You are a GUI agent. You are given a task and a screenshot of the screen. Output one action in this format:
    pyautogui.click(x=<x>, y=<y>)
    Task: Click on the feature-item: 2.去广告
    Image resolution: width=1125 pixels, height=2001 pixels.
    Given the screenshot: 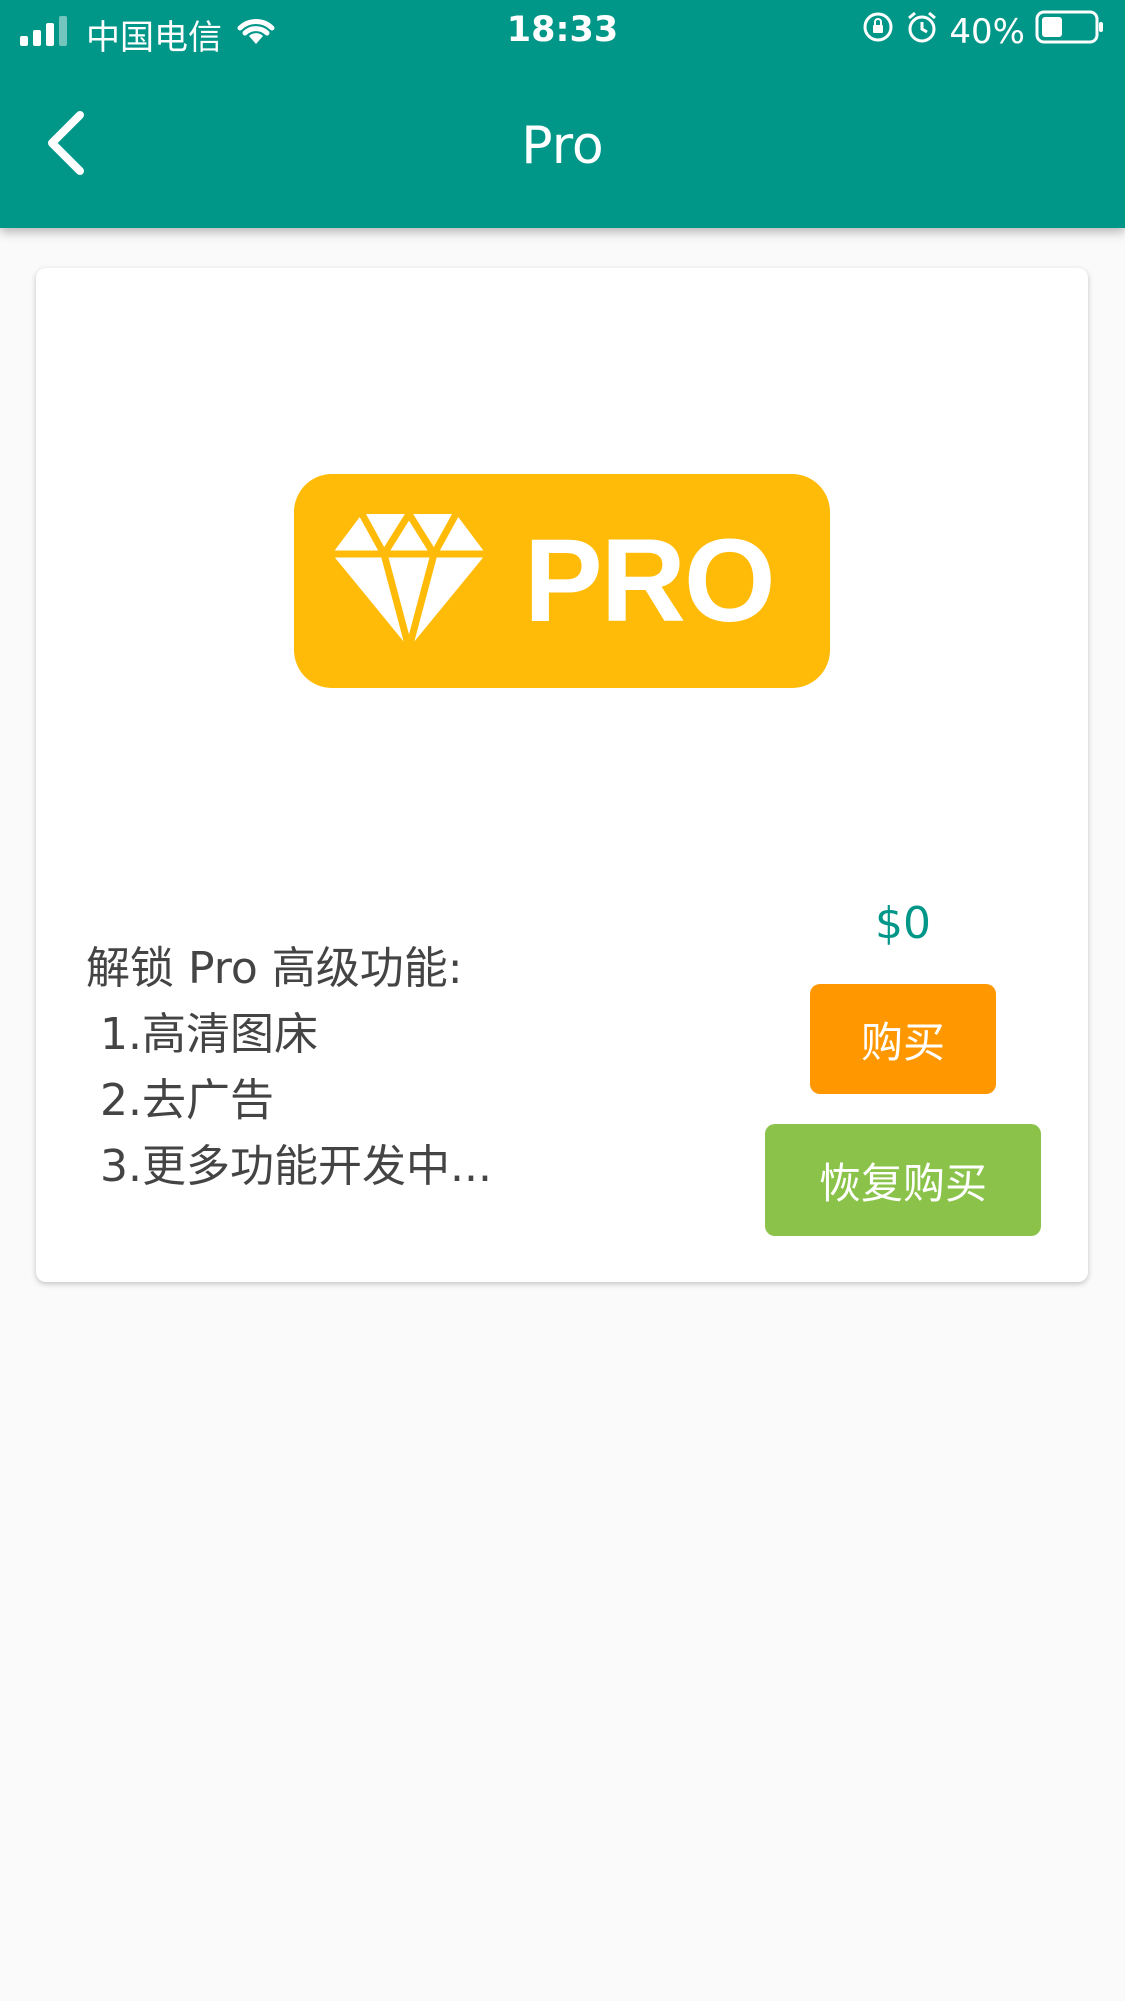 What is the action you would take?
    pyautogui.click(x=180, y=1100)
    